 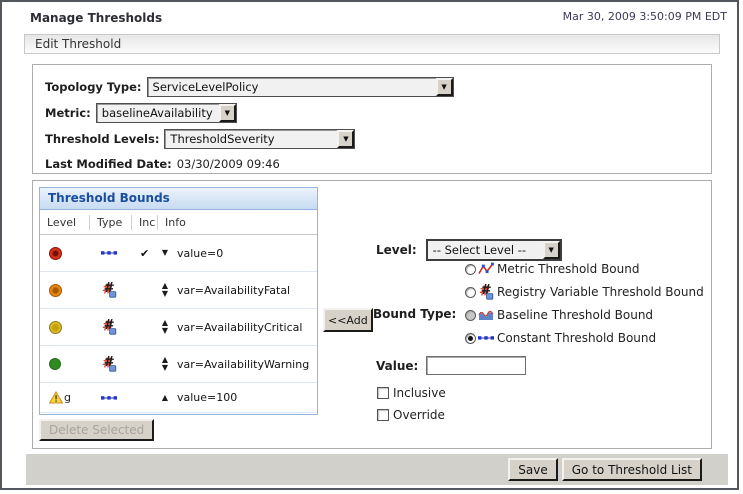 What do you see at coordinates (165, 253) in the screenshot?
I see `sort-down-icon: ▼` at bounding box center [165, 253].